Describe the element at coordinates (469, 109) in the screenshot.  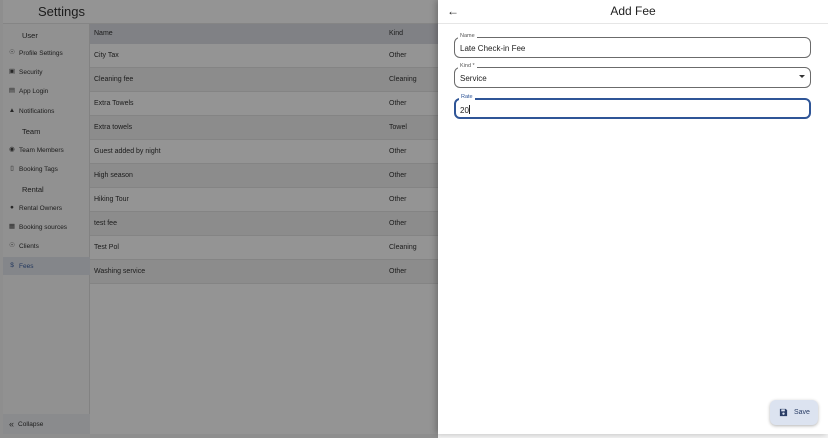
I see `text-caret` at that location.